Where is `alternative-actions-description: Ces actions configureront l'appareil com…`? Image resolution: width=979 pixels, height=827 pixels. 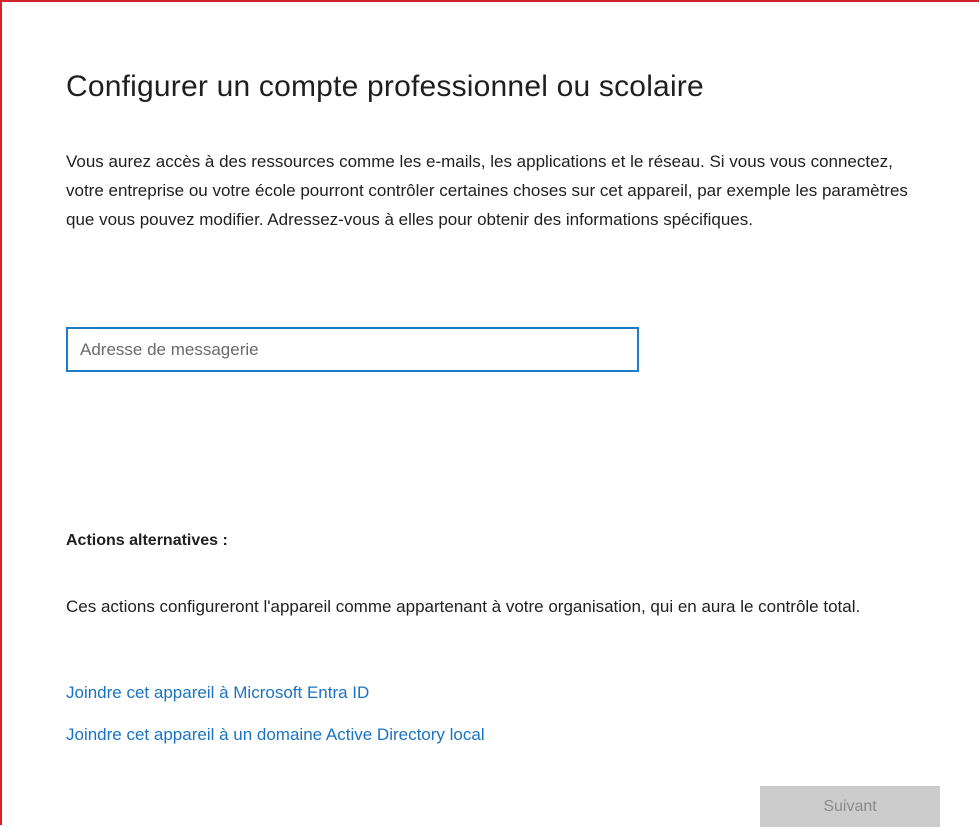 alternative-actions-description: Ces actions configureront l'appareil com… is located at coordinates (463, 606).